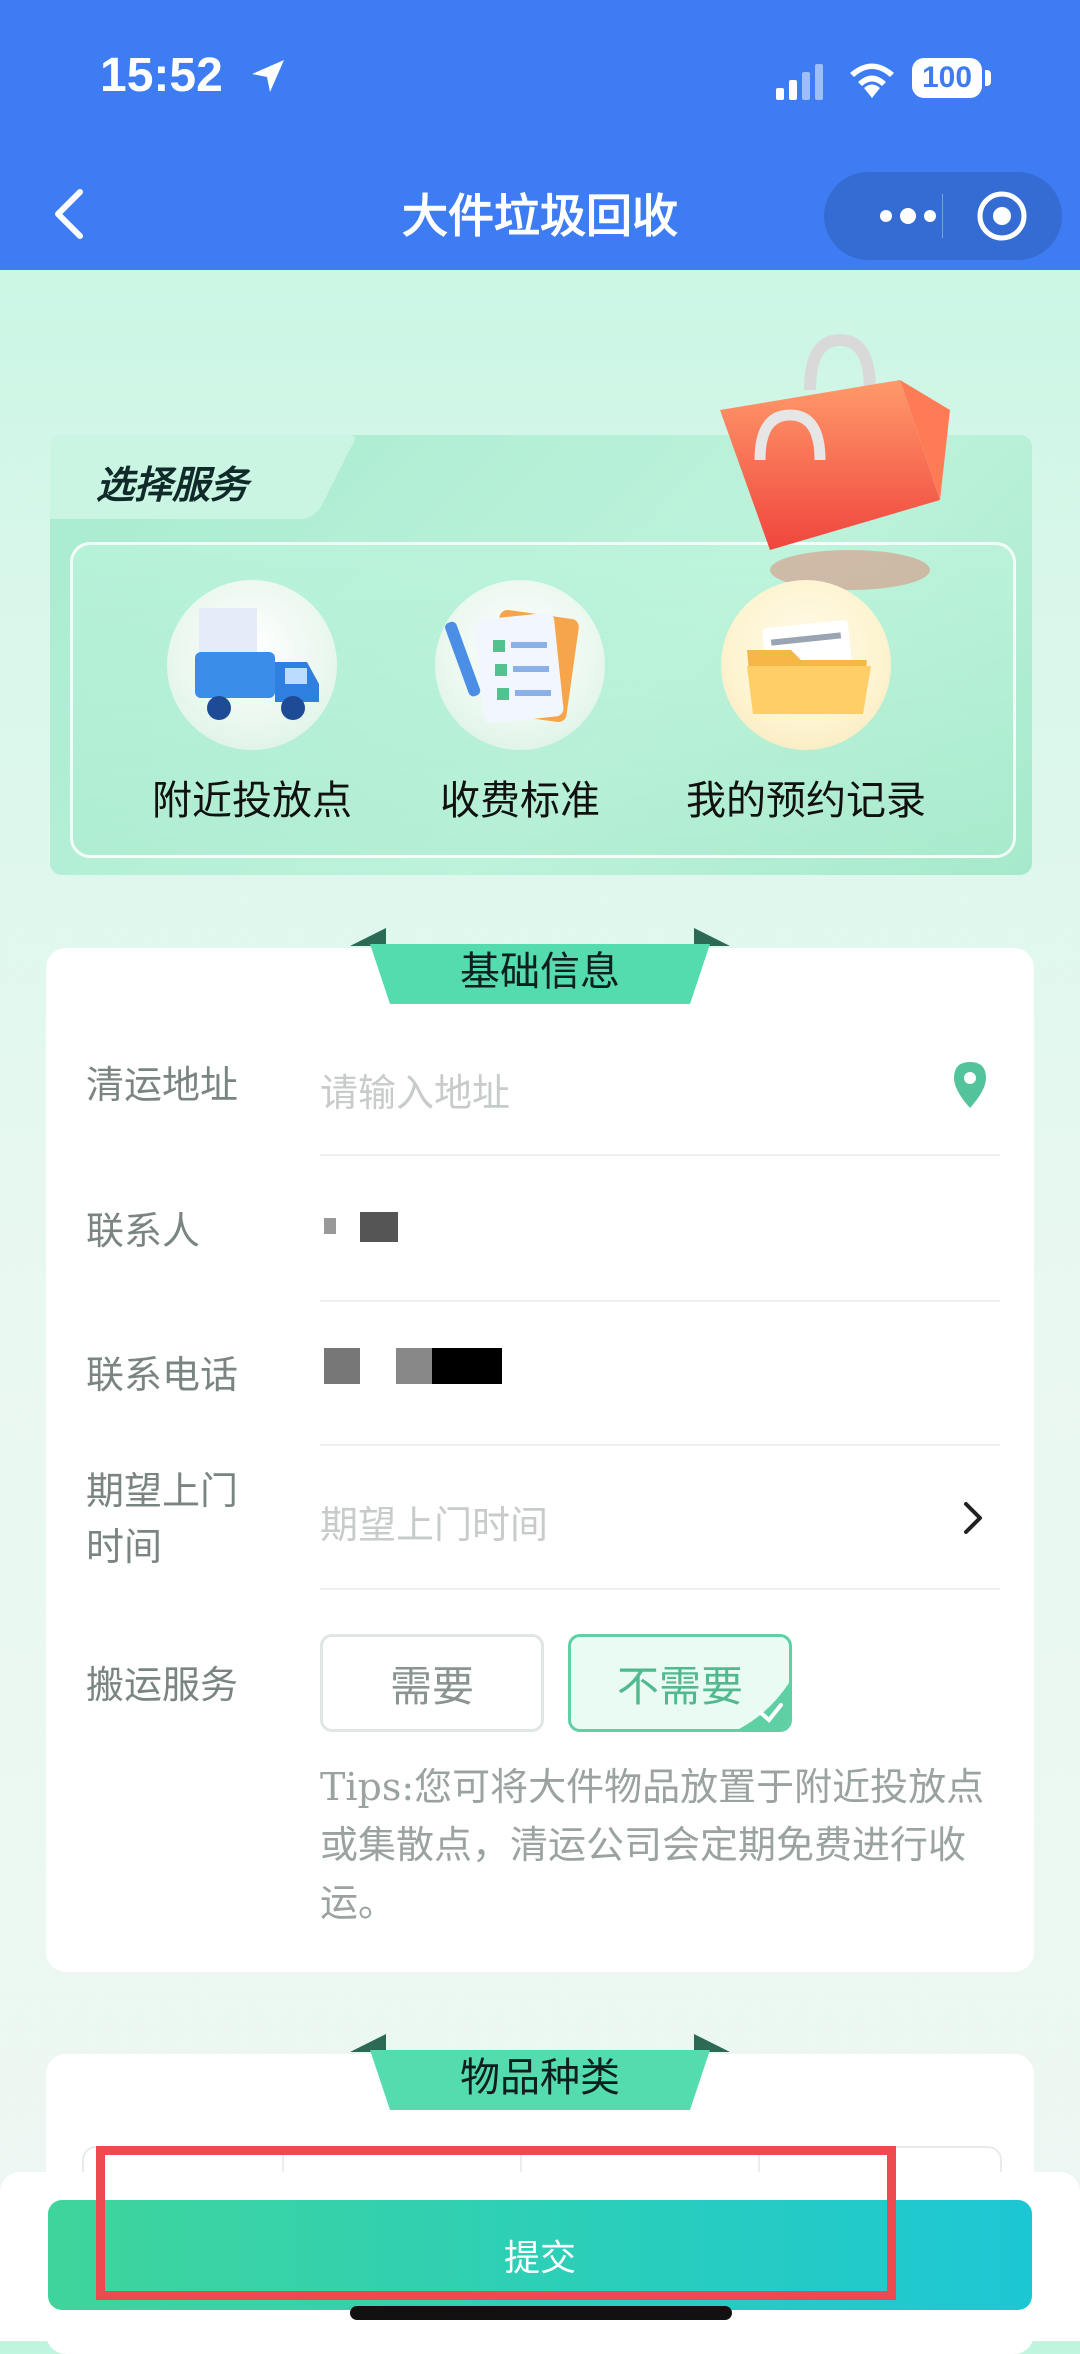  What do you see at coordinates (162, 1685) in the screenshot?
I see `carry-service-label: 搬运服务` at bounding box center [162, 1685].